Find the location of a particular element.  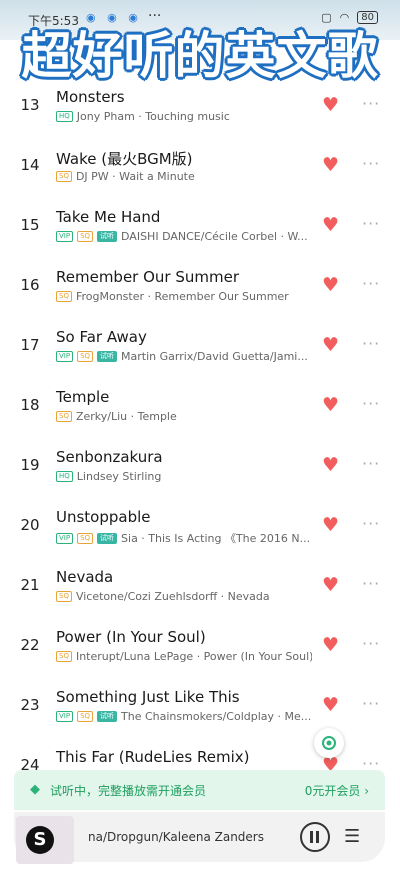

track-row: 18 Temple SQ Zerky/Liu · Temple ♥ ··· is located at coordinates (200, 416).